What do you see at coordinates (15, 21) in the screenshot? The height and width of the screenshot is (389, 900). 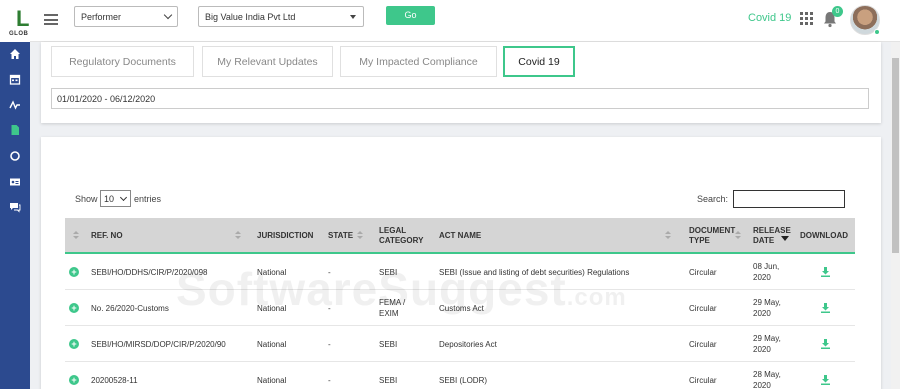 I see `logo: L GLOB` at bounding box center [15, 21].